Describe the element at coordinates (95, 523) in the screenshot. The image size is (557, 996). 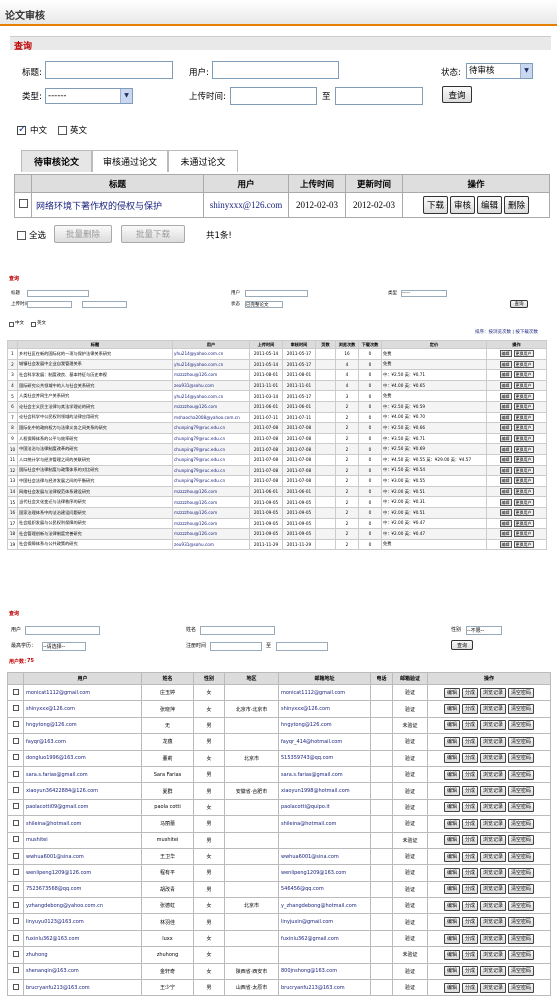
I see `cell-1: 社会组织发展与公民权利保障的研究` at that location.